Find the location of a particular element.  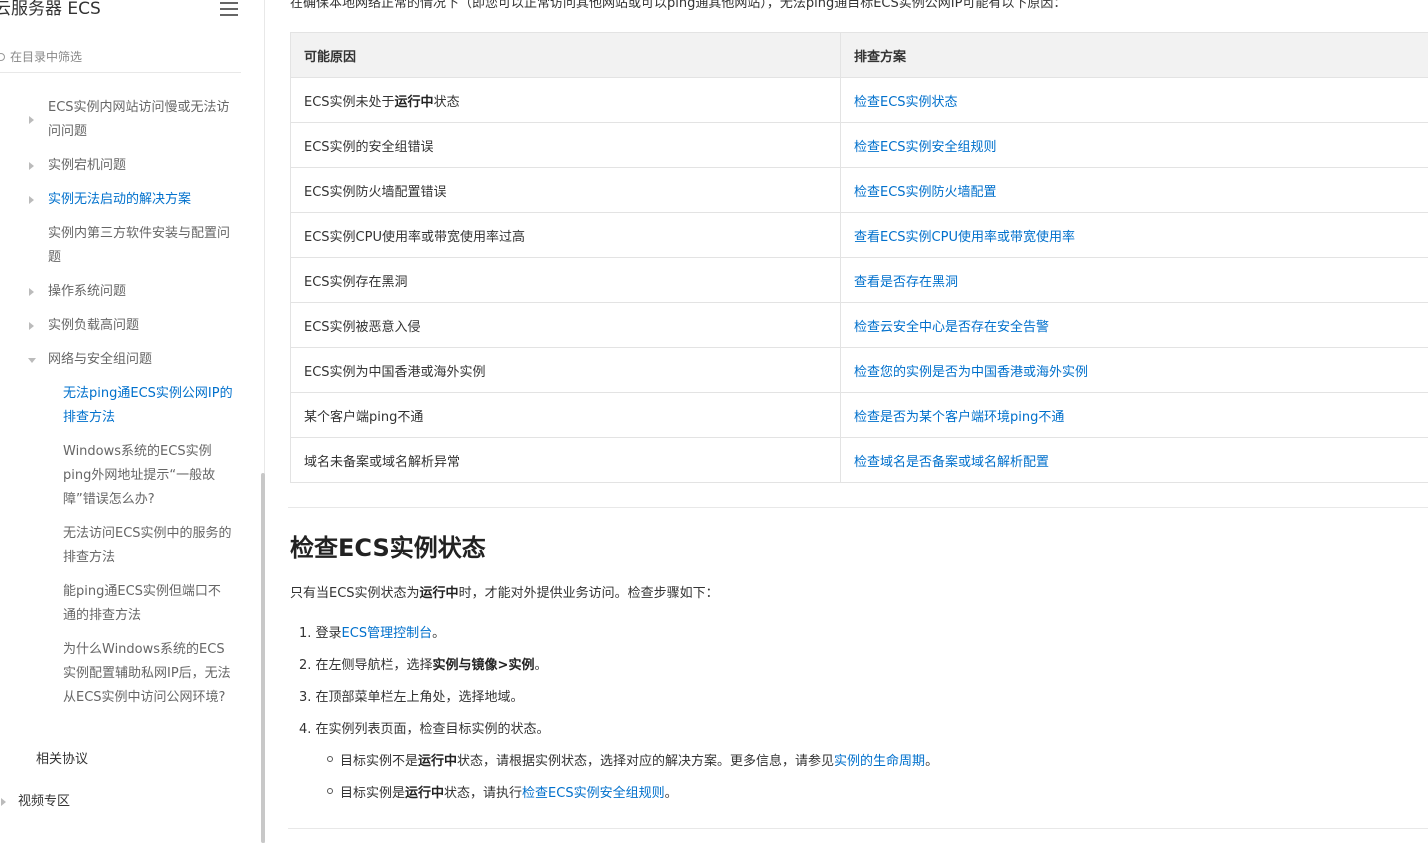

solution-link: 检查域名是否备案或域名解析配置 is located at coordinates (951, 462).